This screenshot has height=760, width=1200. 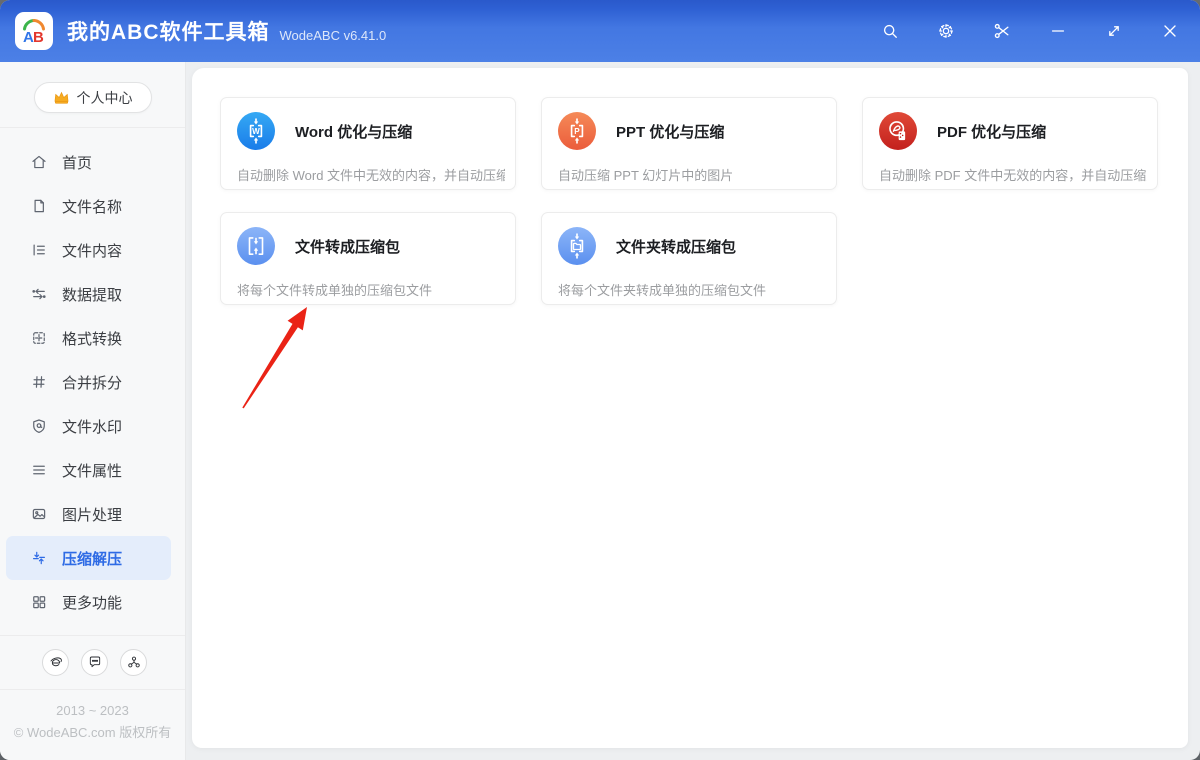 I want to click on maximize-icon, so click(x=1114, y=31).